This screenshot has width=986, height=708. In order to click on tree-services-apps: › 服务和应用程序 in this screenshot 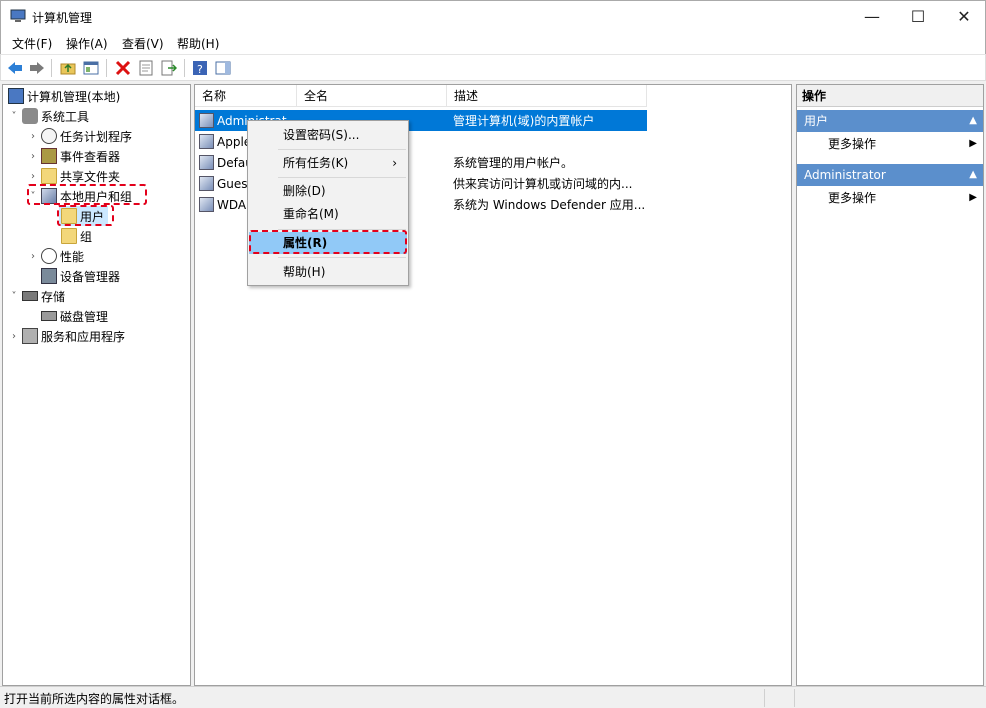, I will do `click(66, 336)`.